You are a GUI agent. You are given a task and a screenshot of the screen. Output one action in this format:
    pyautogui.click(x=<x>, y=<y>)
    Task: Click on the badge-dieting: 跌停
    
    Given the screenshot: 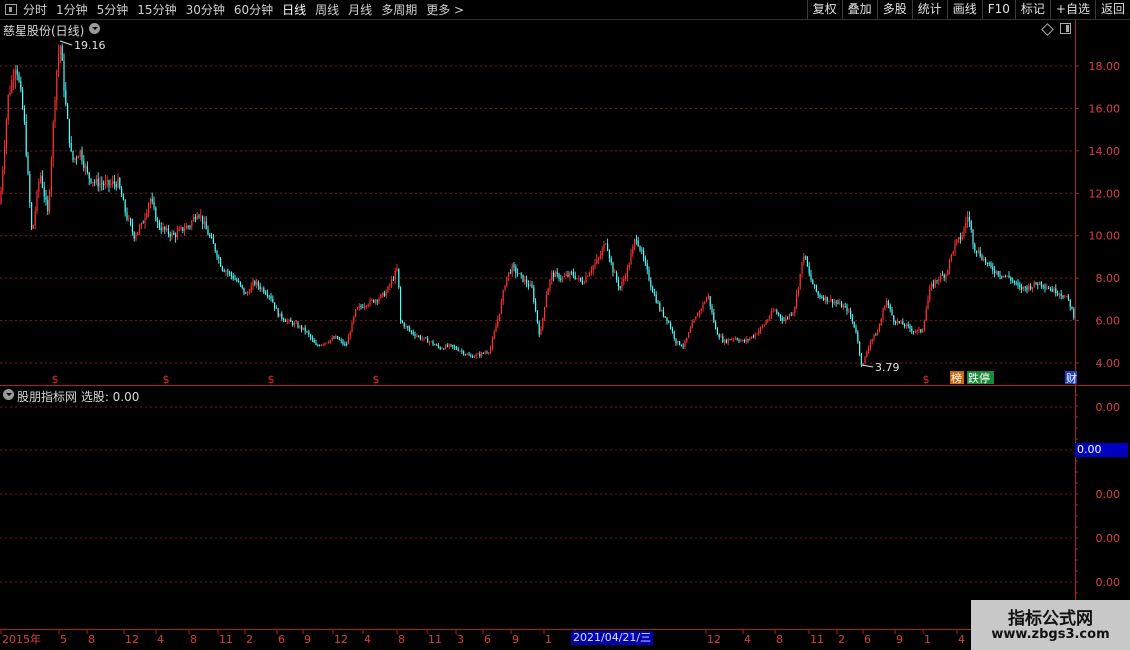 What is the action you would take?
    pyautogui.click(x=980, y=378)
    